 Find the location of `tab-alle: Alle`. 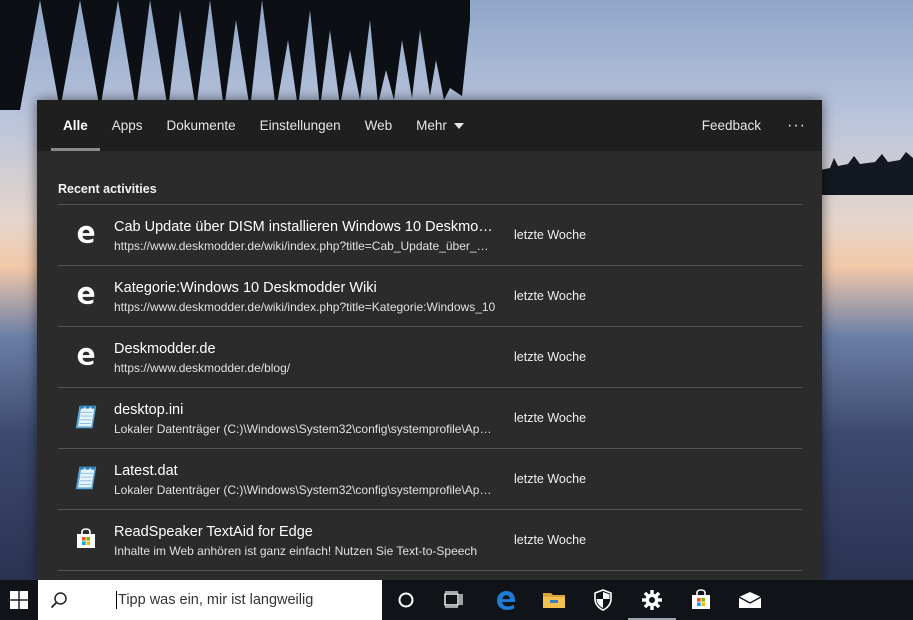

tab-alle: Alle is located at coordinates (75, 125).